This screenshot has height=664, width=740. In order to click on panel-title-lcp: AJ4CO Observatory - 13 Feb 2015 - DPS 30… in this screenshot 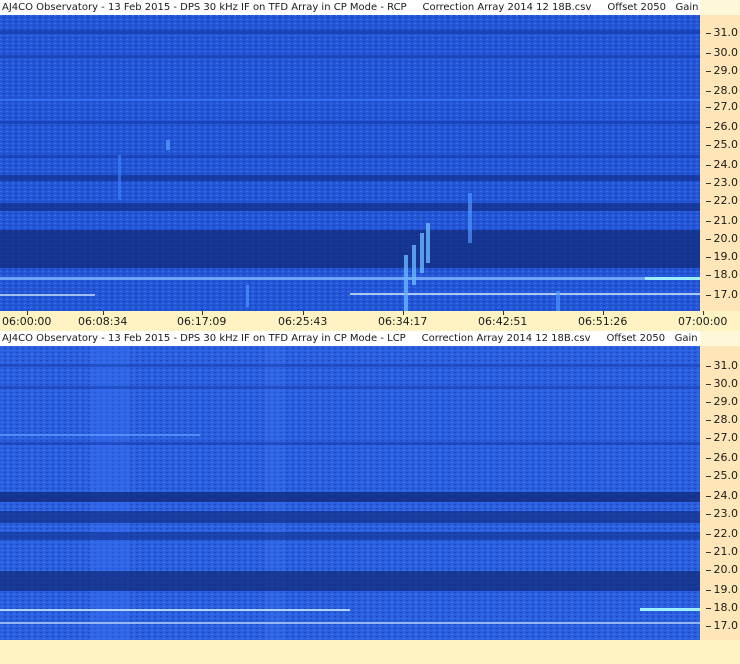, I will do `click(350, 338)`.